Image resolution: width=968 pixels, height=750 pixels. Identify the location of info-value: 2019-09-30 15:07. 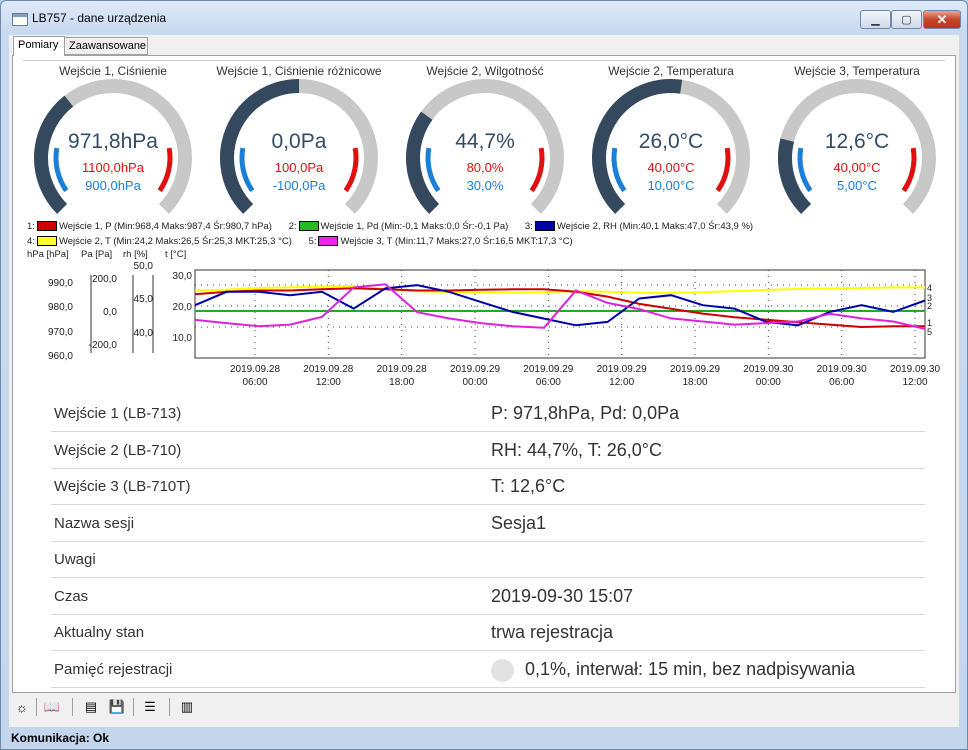
(562, 595).